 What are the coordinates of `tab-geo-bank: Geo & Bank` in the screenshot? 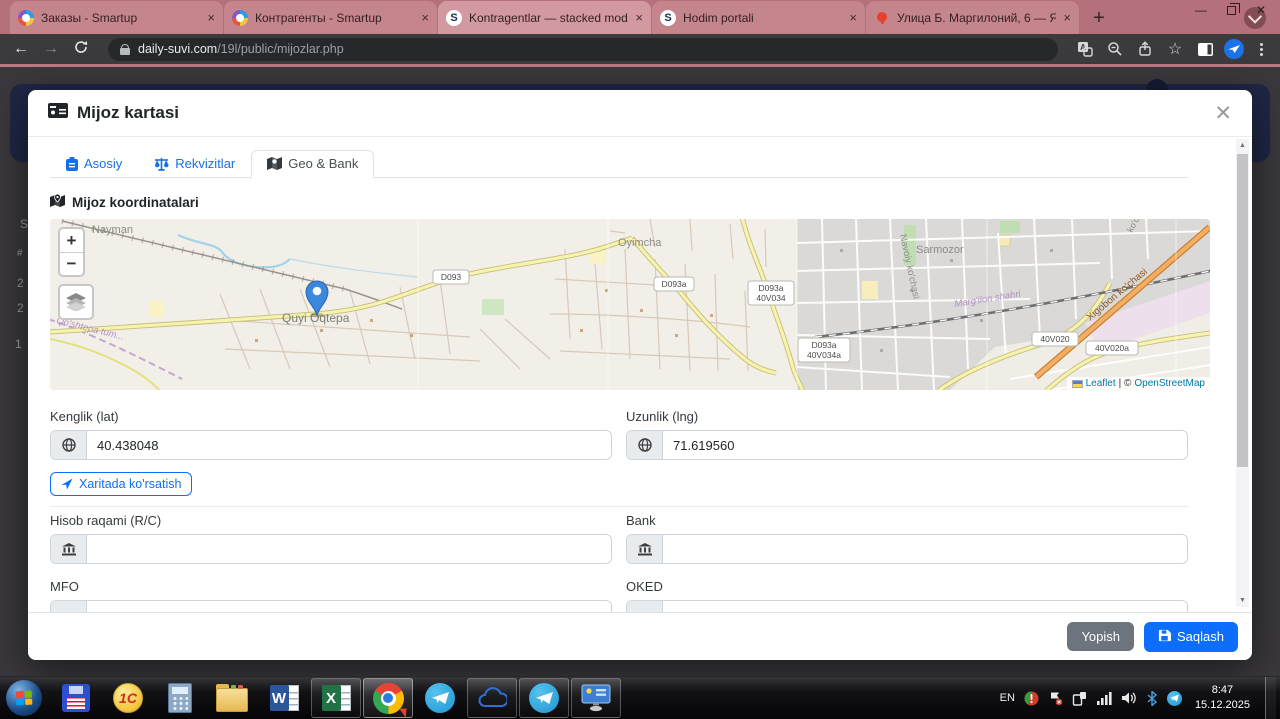 It's located at (313, 164).